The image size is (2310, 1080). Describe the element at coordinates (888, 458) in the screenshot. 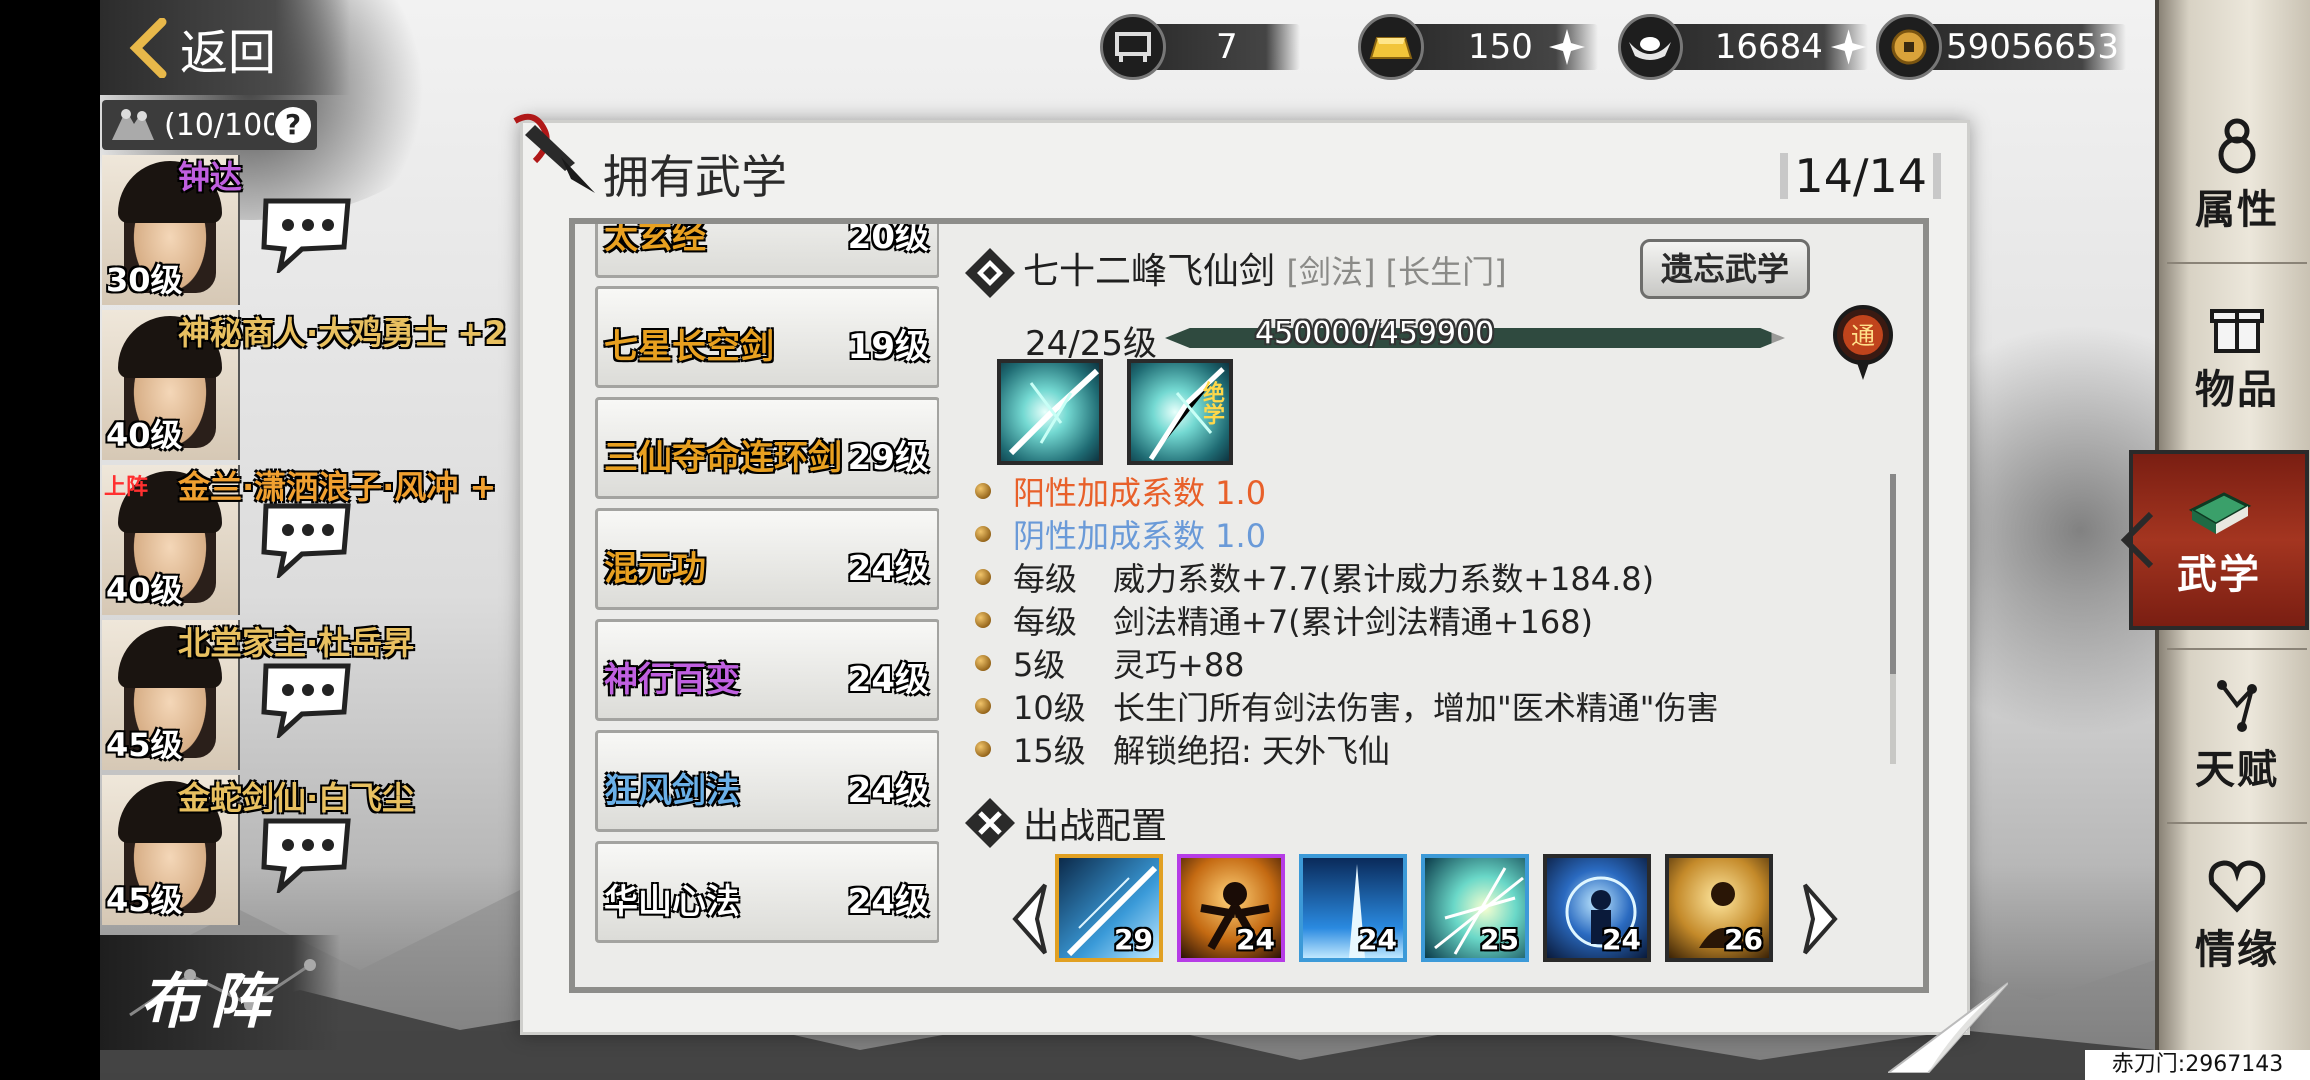

I see `skill-level: 29级` at that location.